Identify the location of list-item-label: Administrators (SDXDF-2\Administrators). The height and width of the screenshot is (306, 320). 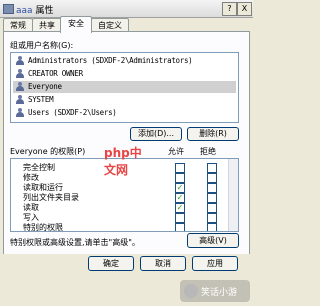
(110, 60).